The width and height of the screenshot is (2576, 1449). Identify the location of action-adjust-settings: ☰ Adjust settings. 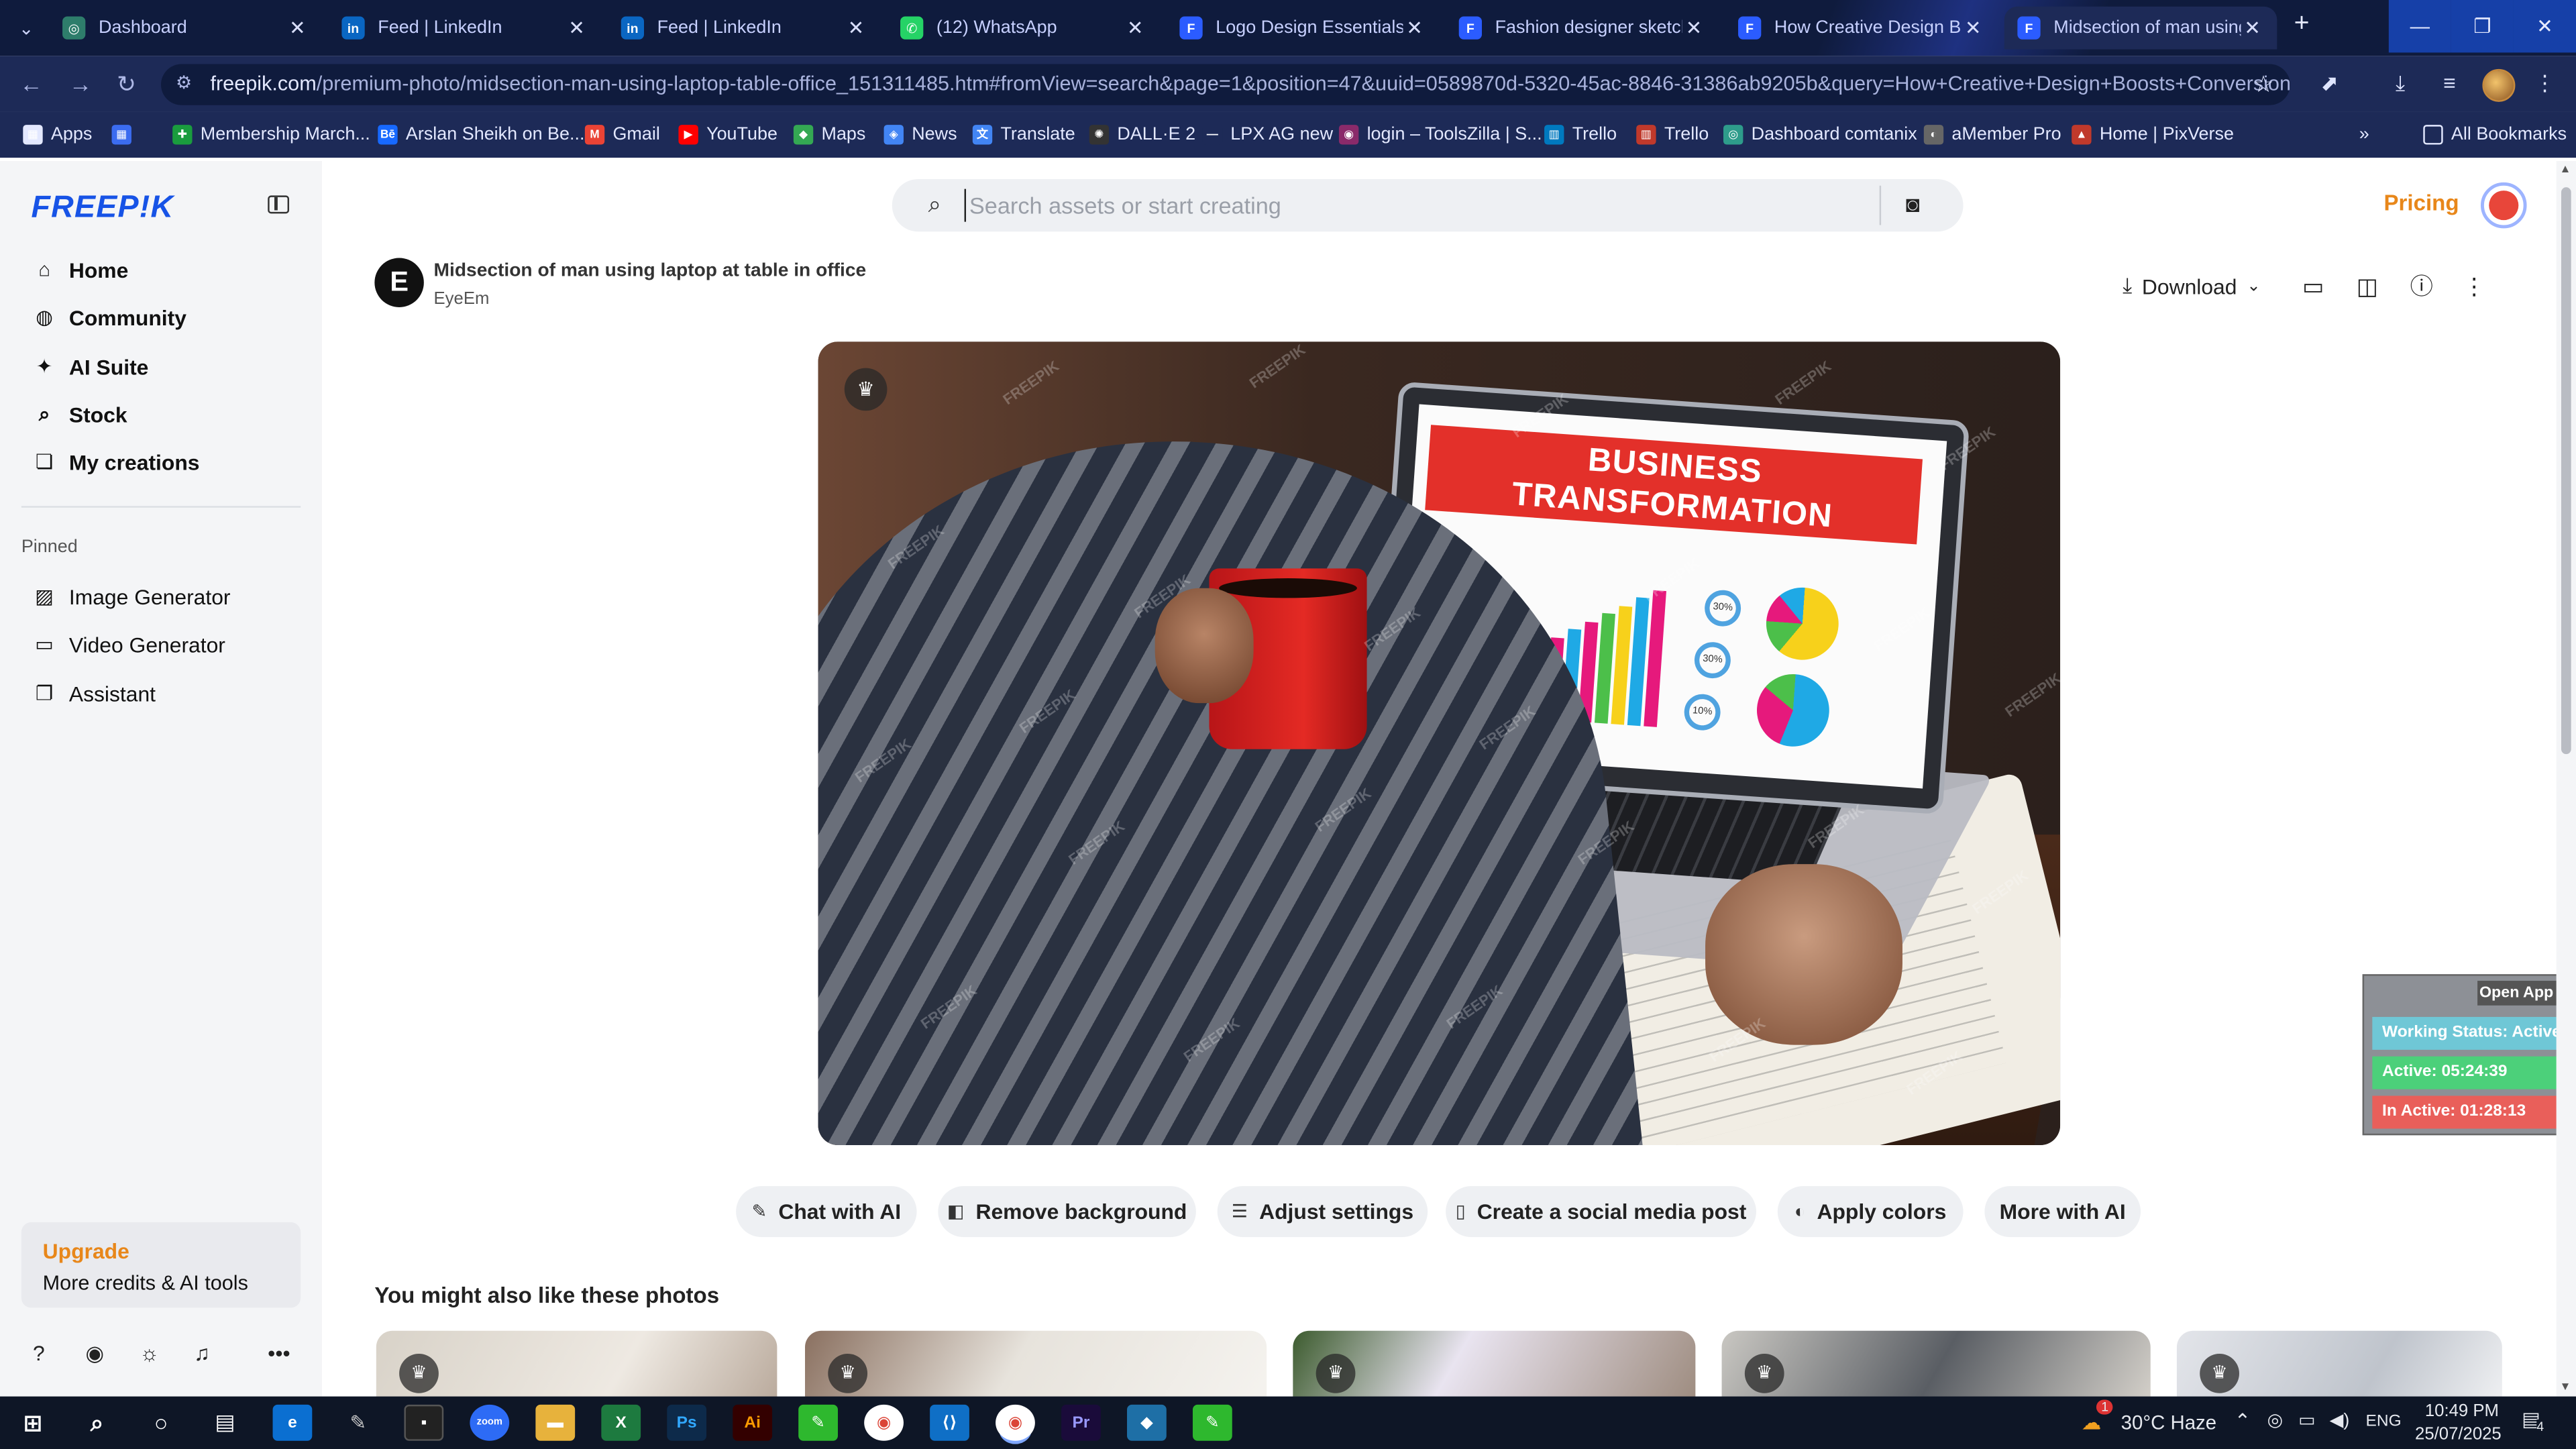
(1322, 1212).